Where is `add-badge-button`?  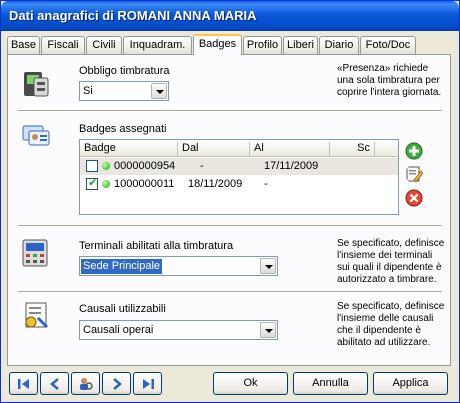 add-badge-button is located at coordinates (414, 151).